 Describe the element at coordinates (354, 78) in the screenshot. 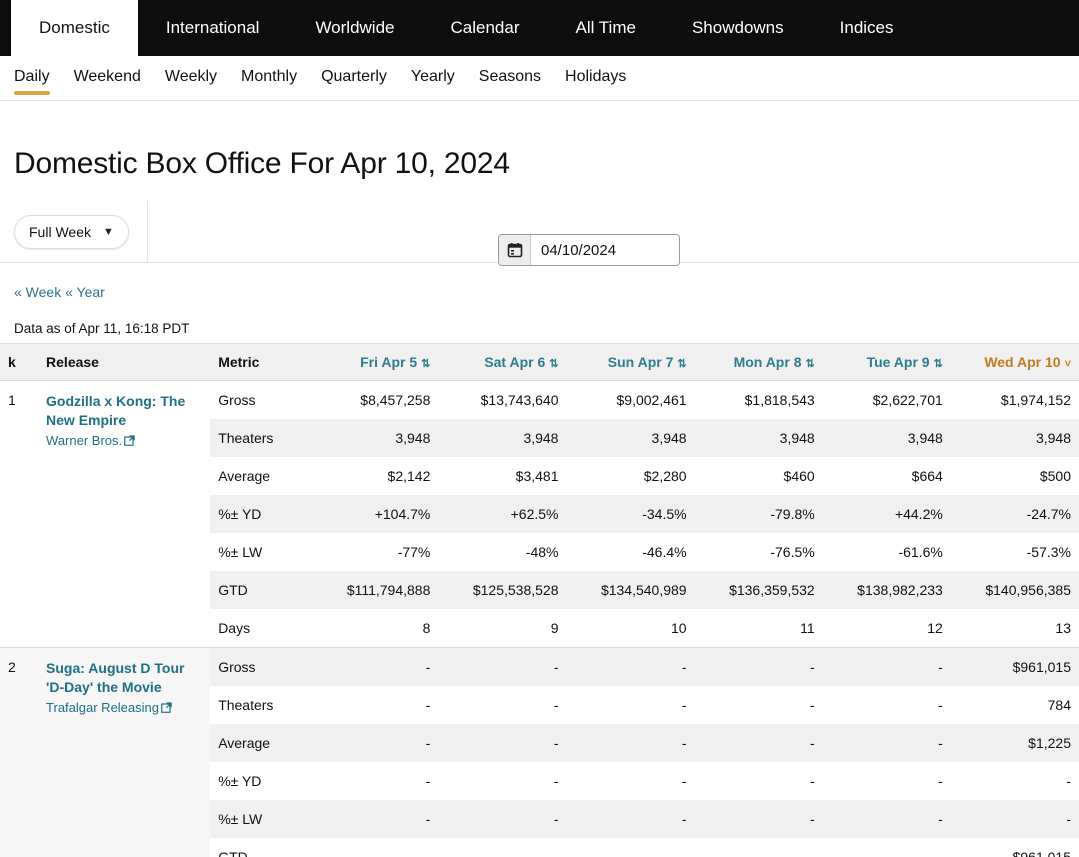

I see `subnav-item-quarterly: Quarterly` at that location.